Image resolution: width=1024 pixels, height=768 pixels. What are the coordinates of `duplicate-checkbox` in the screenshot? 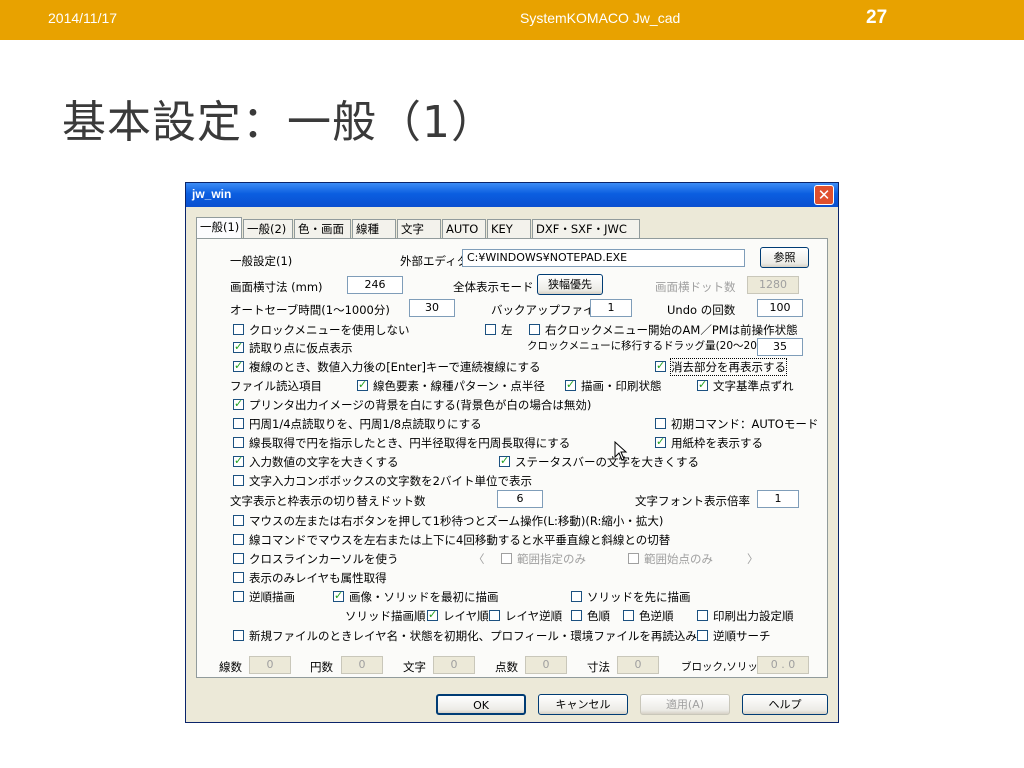 It's located at (238, 365).